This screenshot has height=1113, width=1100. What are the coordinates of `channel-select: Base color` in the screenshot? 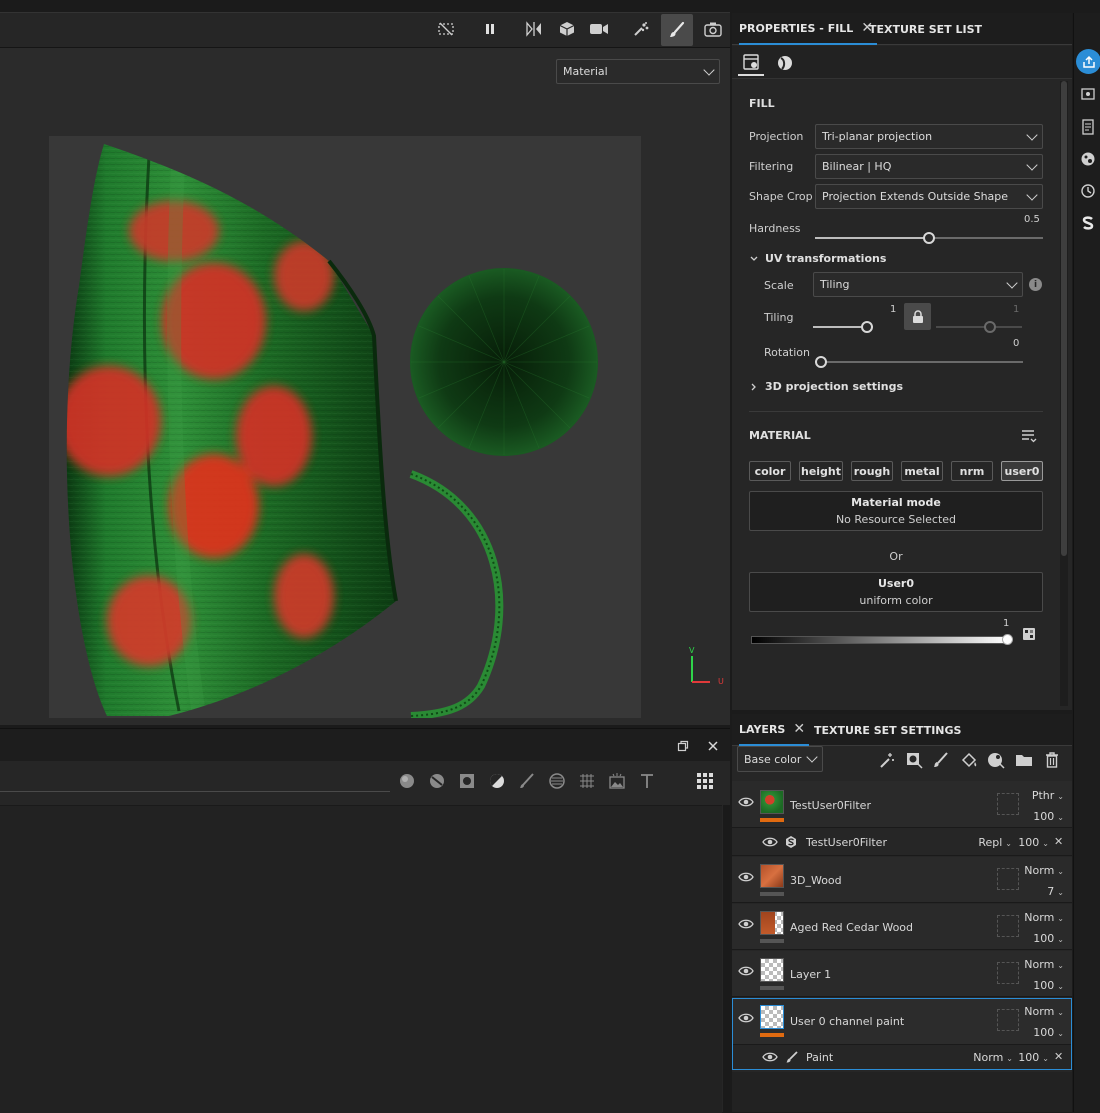 It's located at (780, 759).